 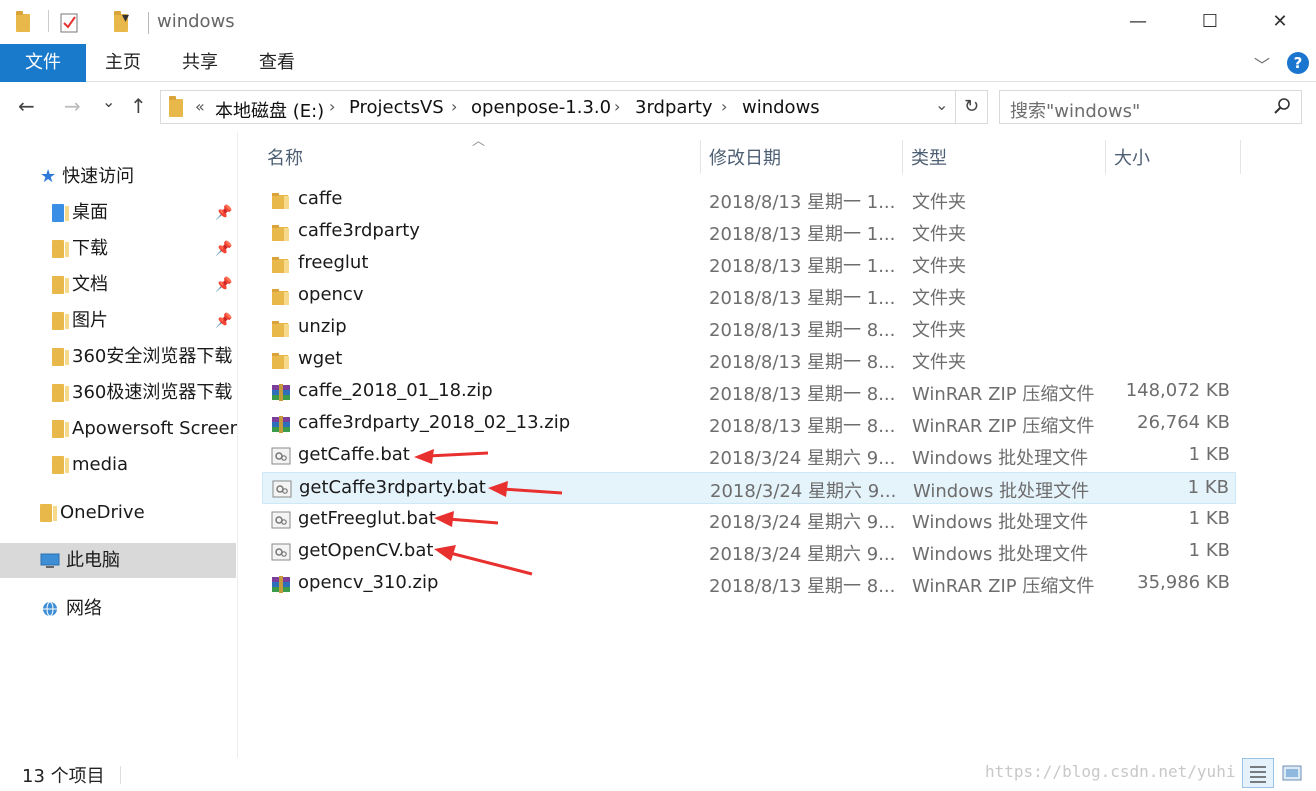 I want to click on sidebar-item-label: 快速访问, so click(x=98, y=176).